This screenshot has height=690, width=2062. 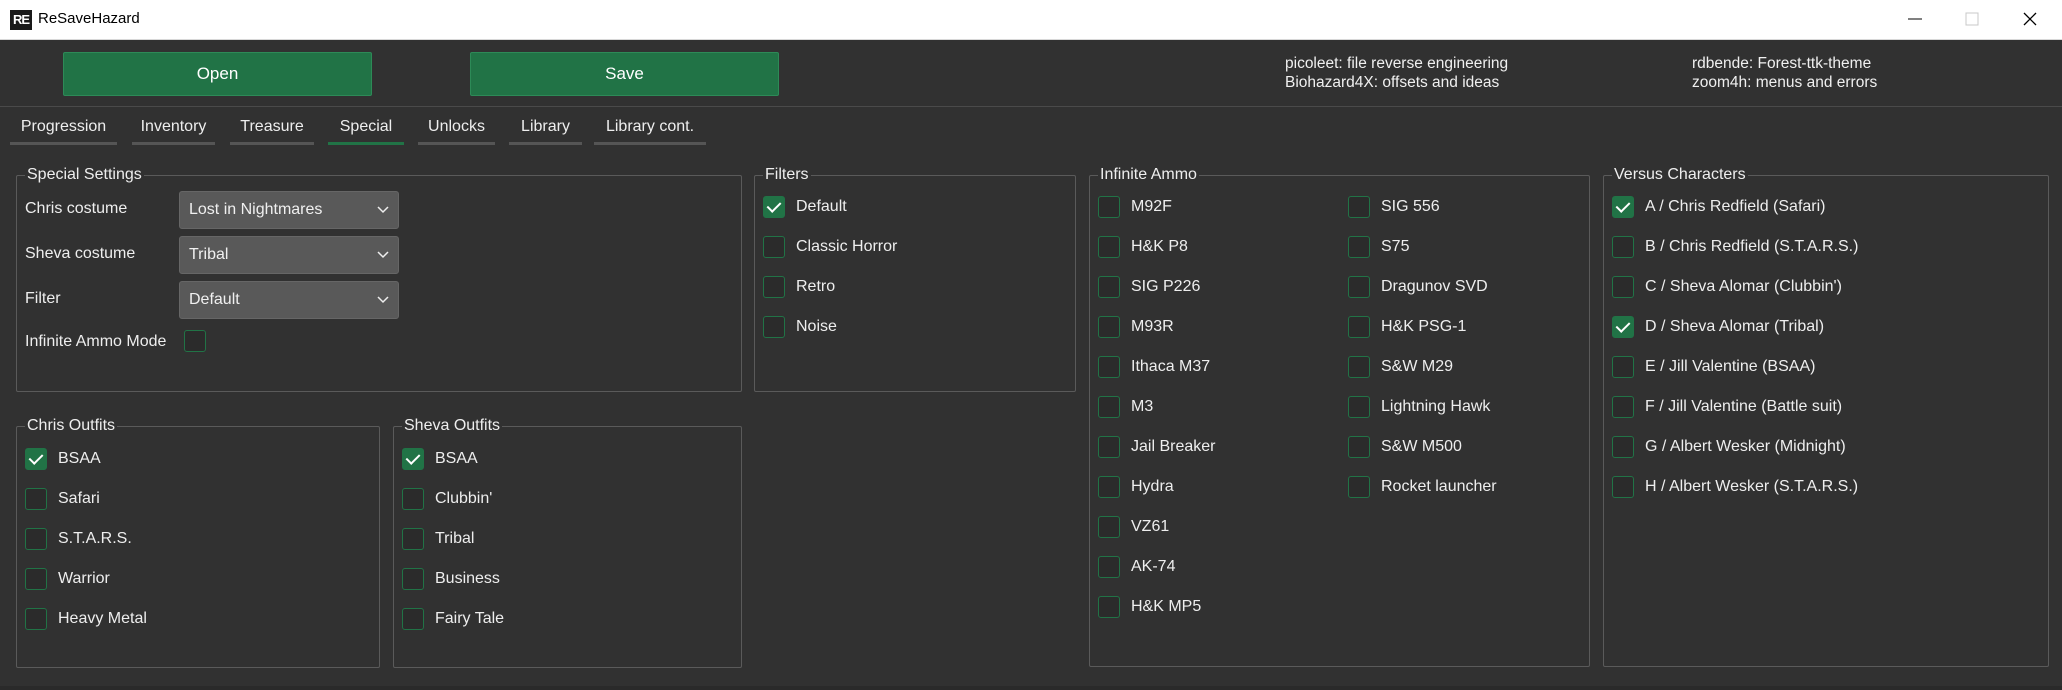 I want to click on tab-progression: Progression, so click(x=63, y=129).